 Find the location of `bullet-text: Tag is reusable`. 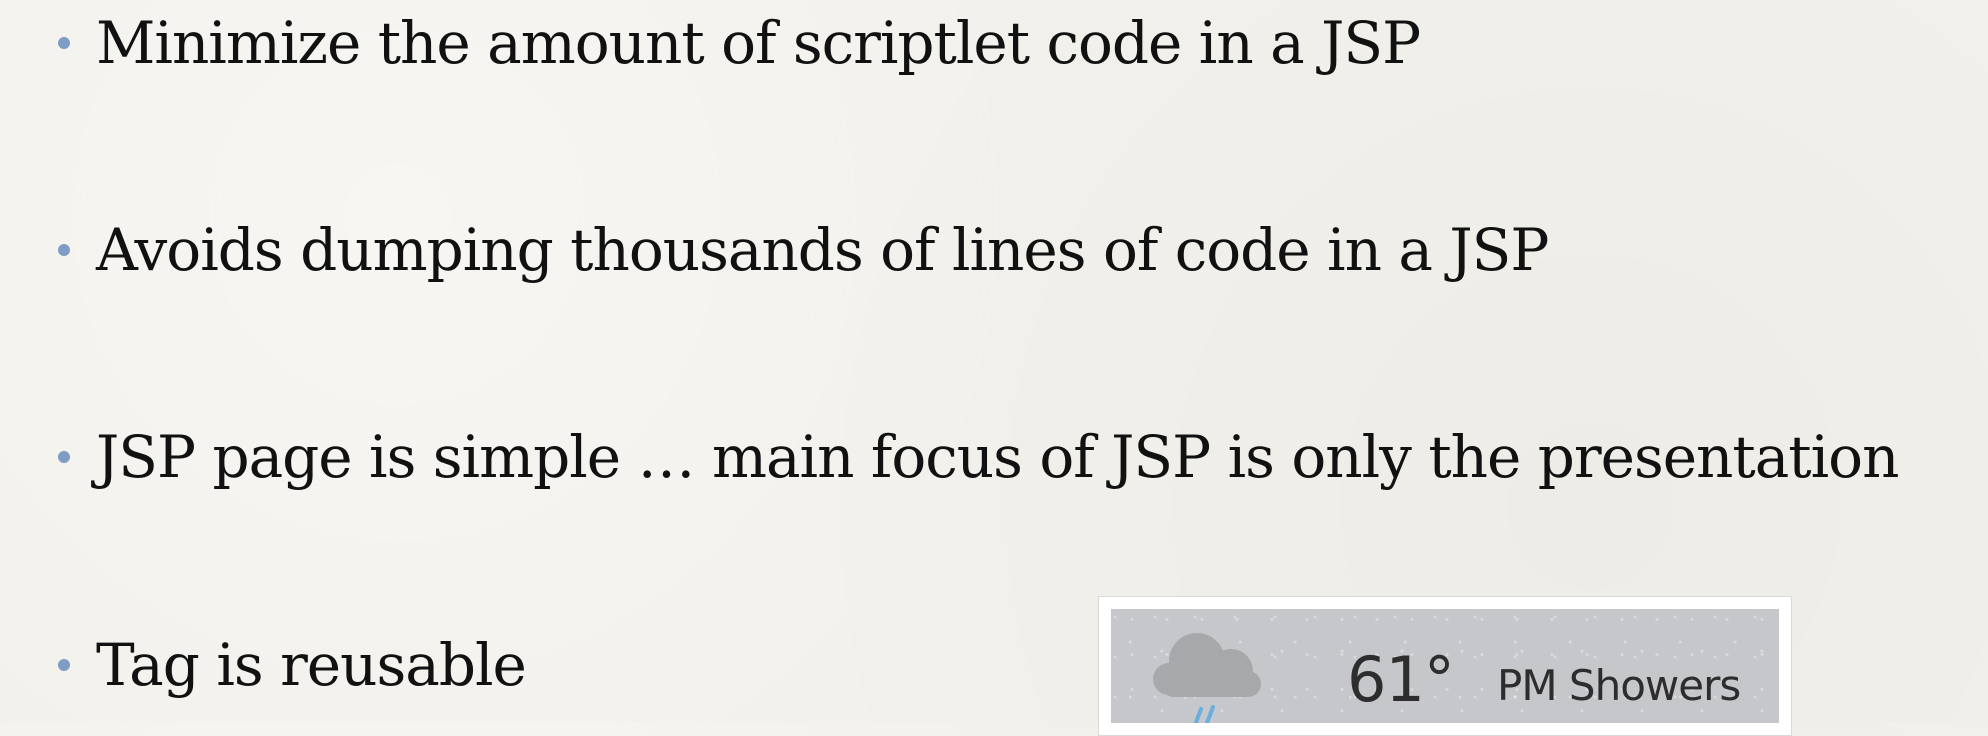

bullet-text: Tag is reusable is located at coordinates (311, 665).